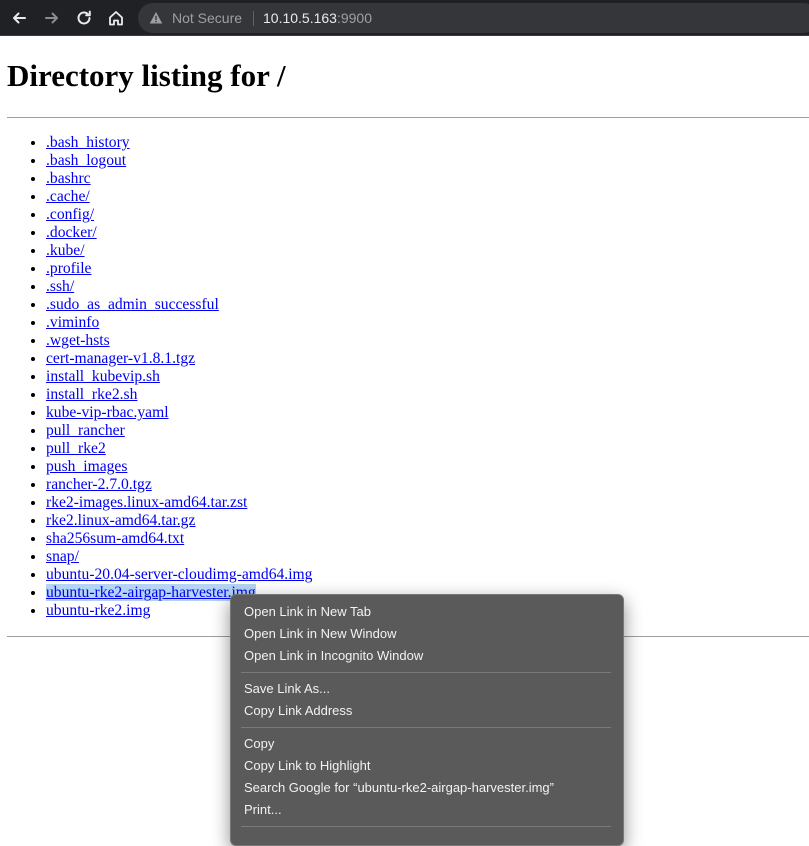 This screenshot has height=846, width=809. What do you see at coordinates (473, 18) in the screenshot?
I see `address-bar: Not Secure 10.10.5.163:9900` at bounding box center [473, 18].